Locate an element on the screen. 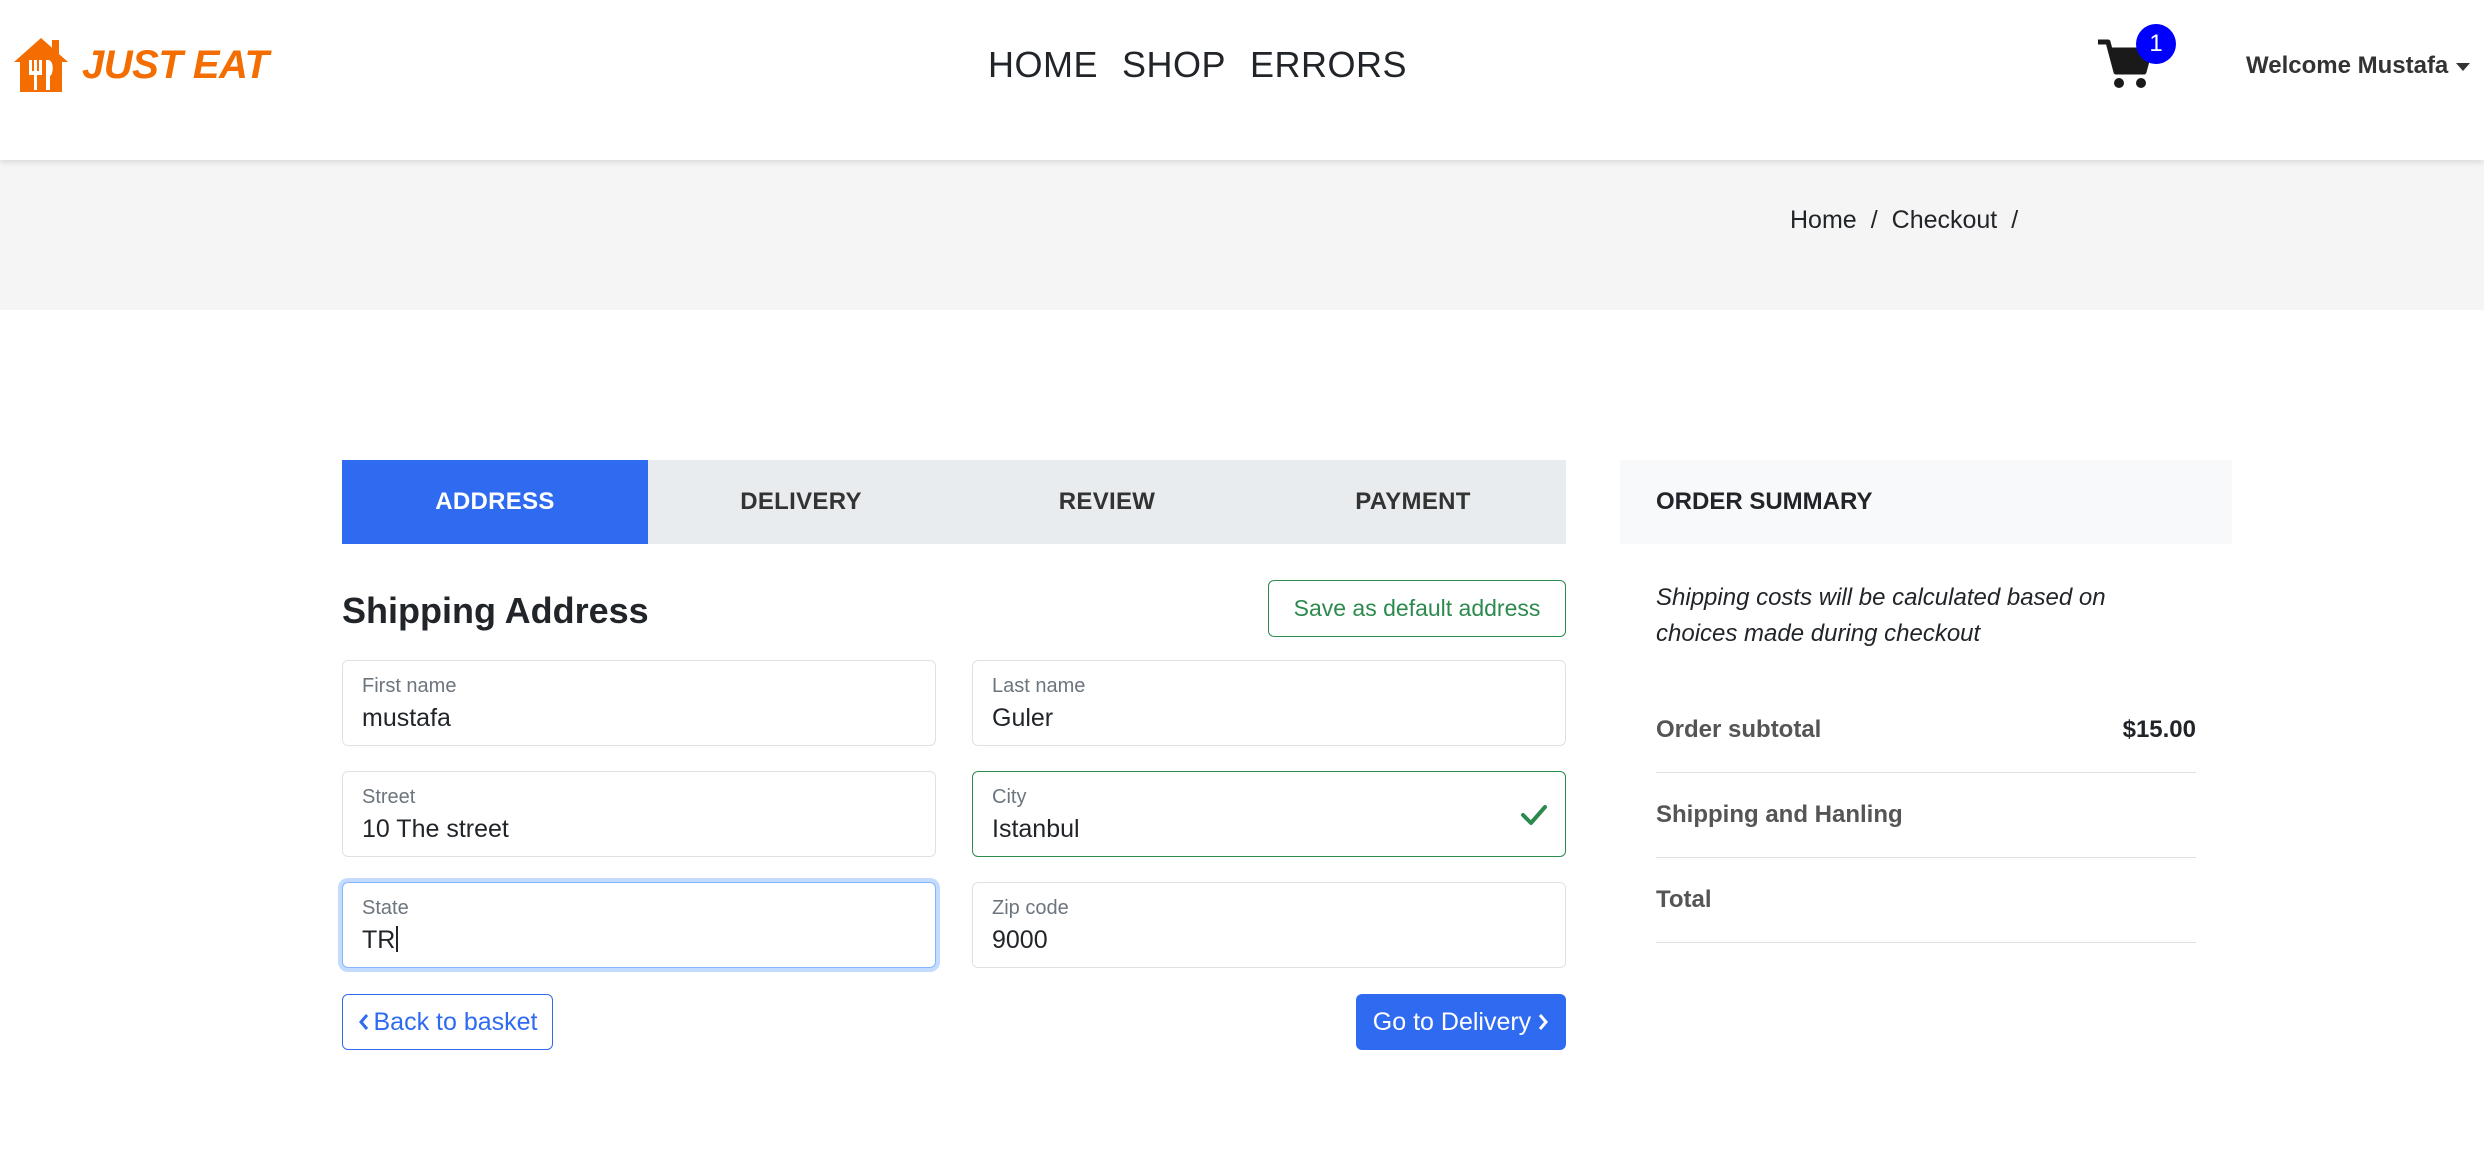  city-label: City is located at coordinates (1009, 797).